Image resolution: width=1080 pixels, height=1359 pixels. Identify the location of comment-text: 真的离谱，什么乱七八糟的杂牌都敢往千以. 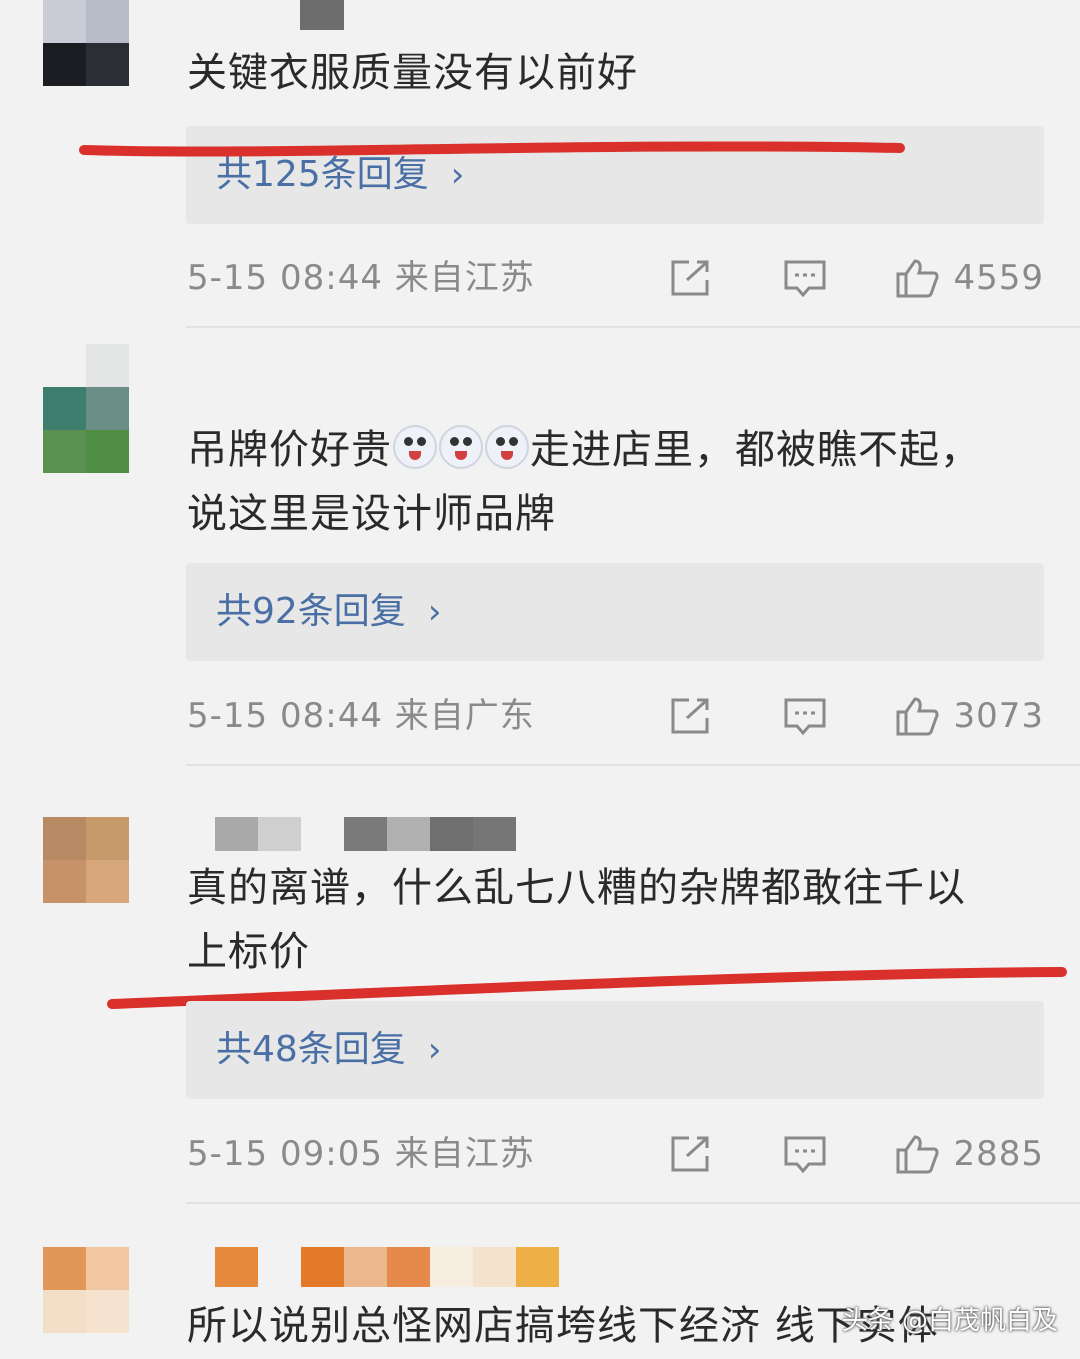
(576, 888).